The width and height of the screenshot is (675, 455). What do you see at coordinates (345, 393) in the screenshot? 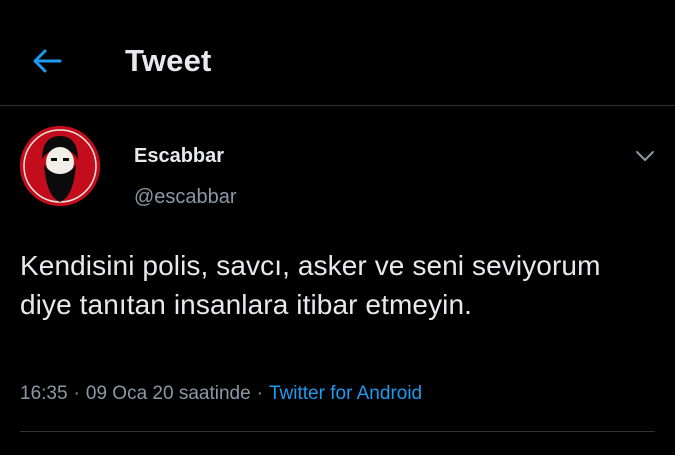
I see `tweet-source-link: Twitter for Android` at bounding box center [345, 393].